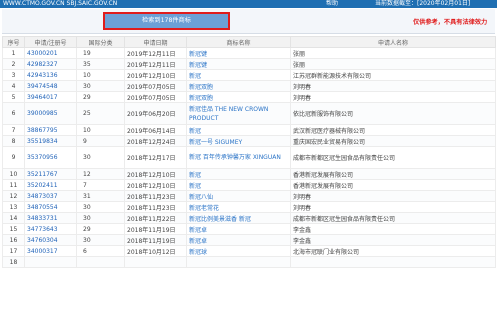 This screenshot has width=497, height=317. I want to click on row-mark-link: 新冠一号 SIGUMEY, so click(215, 142).